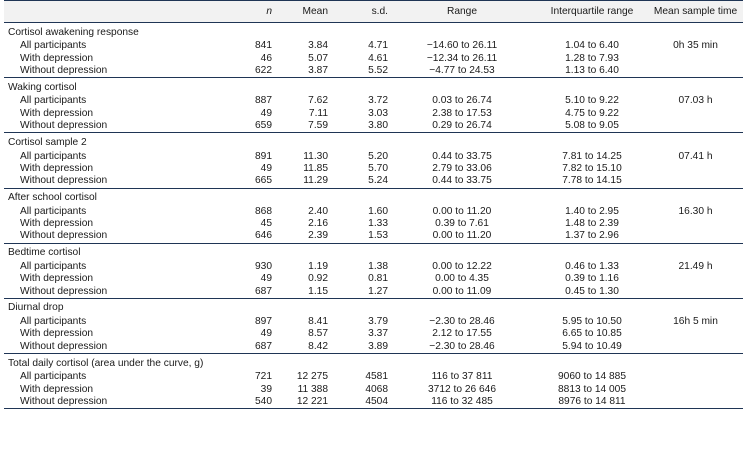 The height and width of the screenshot is (455, 747). I want to click on section-title: Diurnal drop, so click(373, 306).